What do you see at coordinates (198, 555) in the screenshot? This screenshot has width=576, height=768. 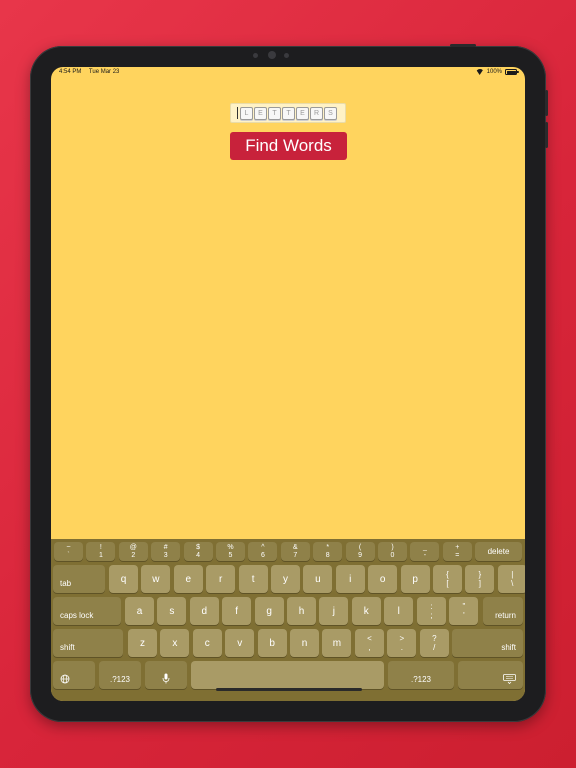 I see `key-number-4-bottom-char: 4` at bounding box center [198, 555].